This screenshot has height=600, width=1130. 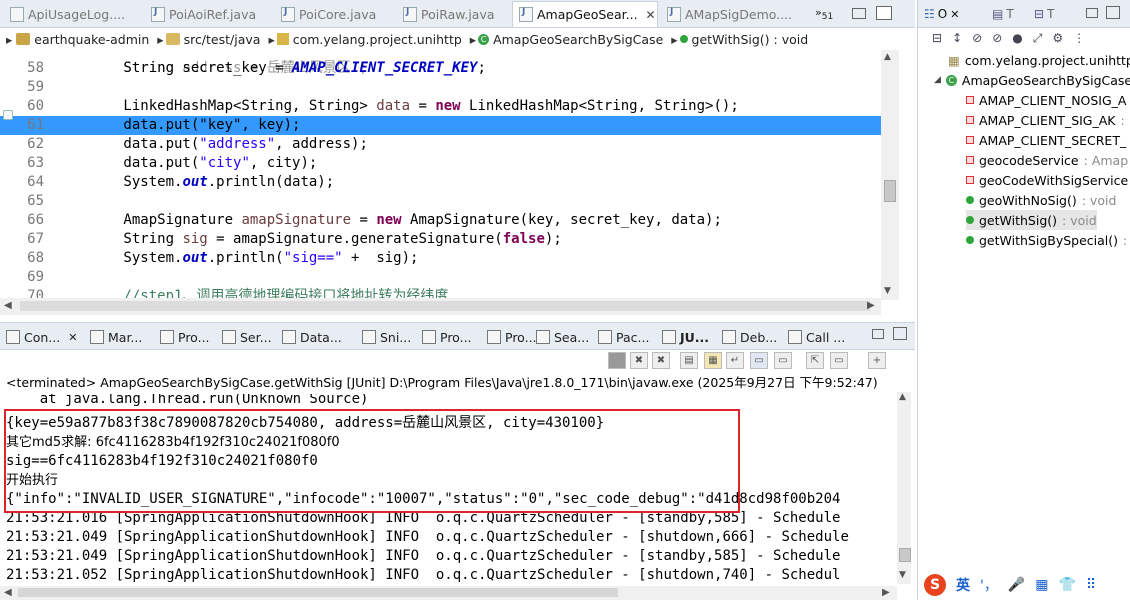 I want to click on tab-console: Con... ✕, so click(x=41, y=337).